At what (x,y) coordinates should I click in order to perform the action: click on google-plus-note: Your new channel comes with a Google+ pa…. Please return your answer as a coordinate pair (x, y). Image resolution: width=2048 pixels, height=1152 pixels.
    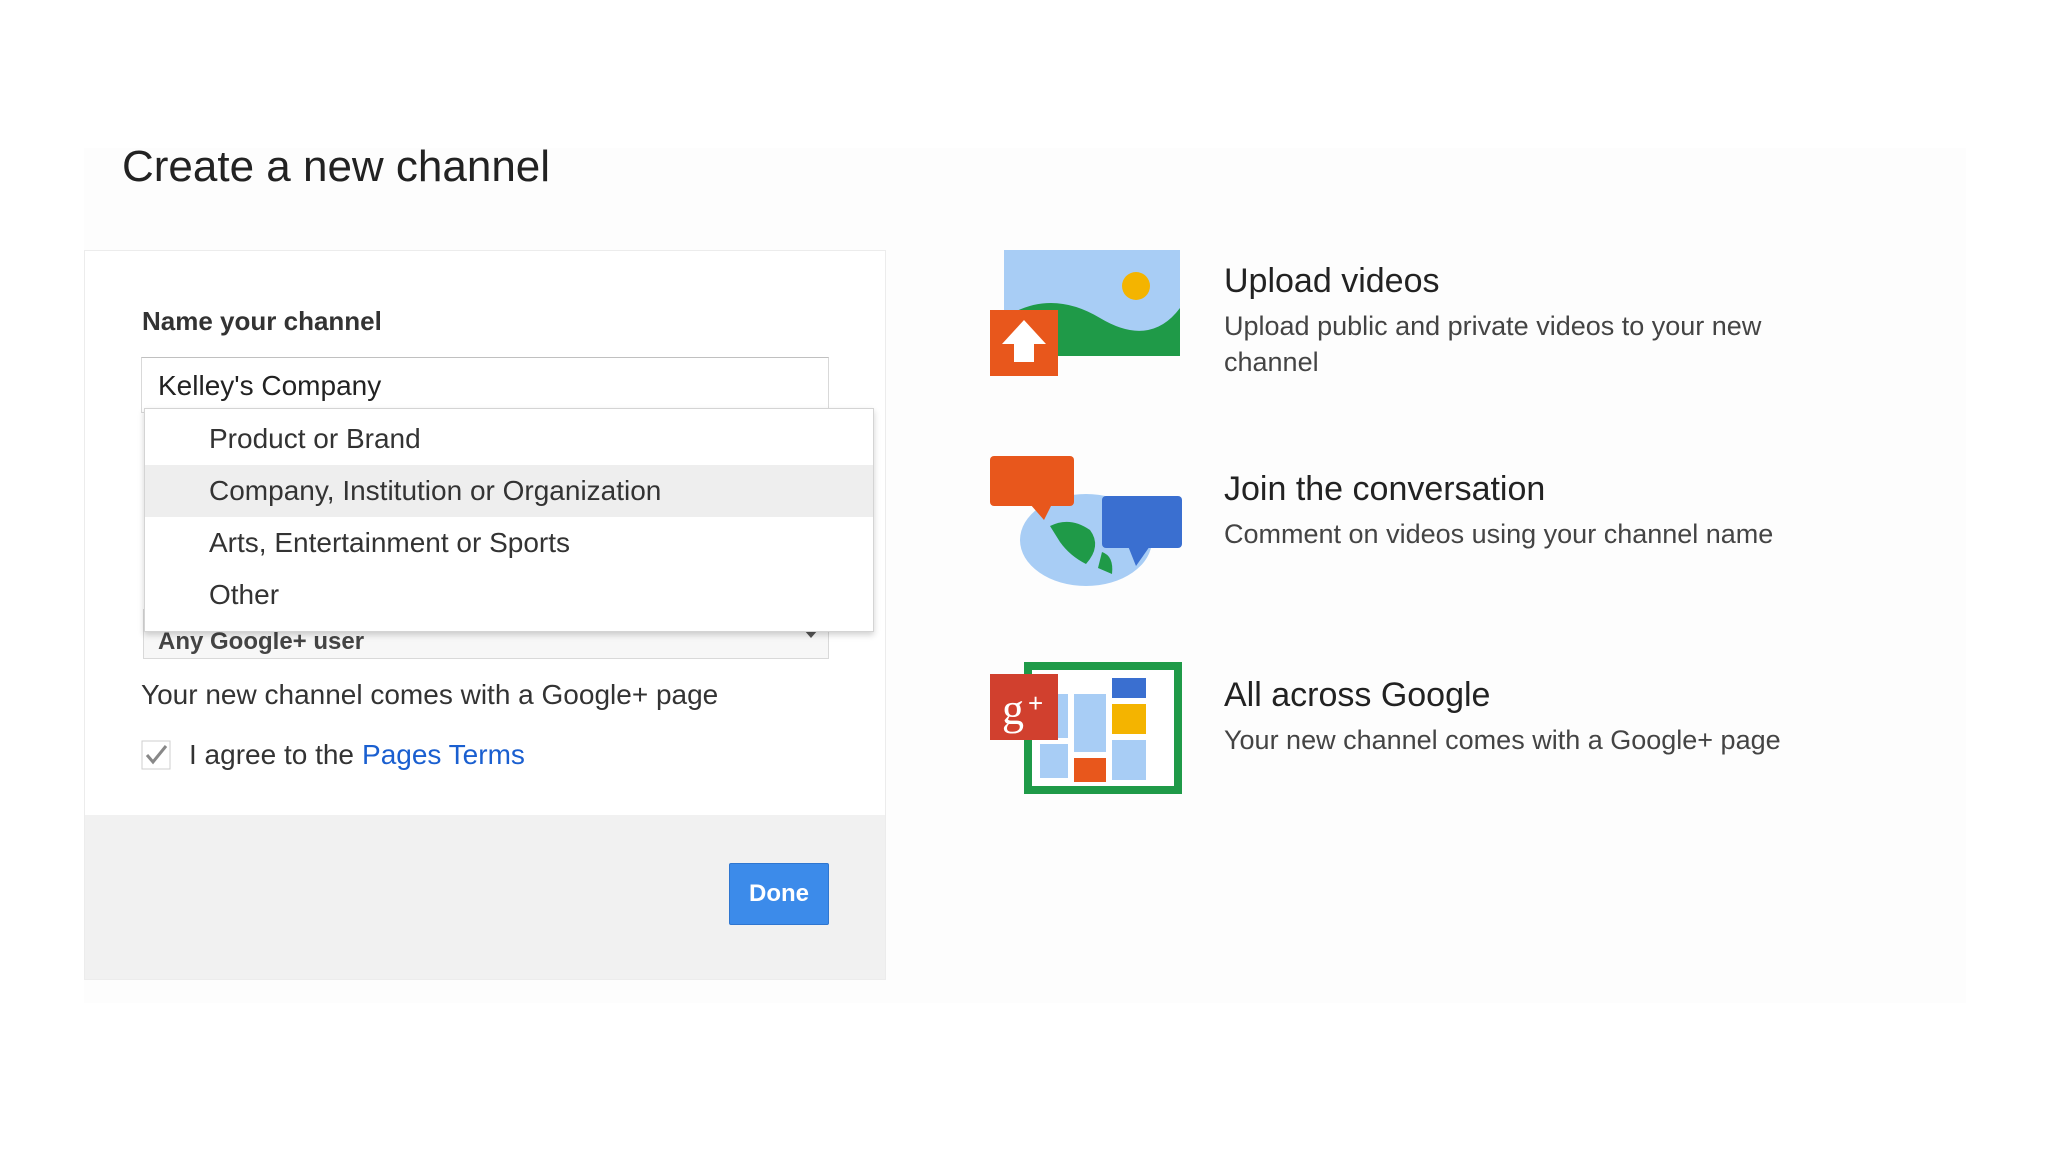
    Looking at the image, I should click on (430, 694).